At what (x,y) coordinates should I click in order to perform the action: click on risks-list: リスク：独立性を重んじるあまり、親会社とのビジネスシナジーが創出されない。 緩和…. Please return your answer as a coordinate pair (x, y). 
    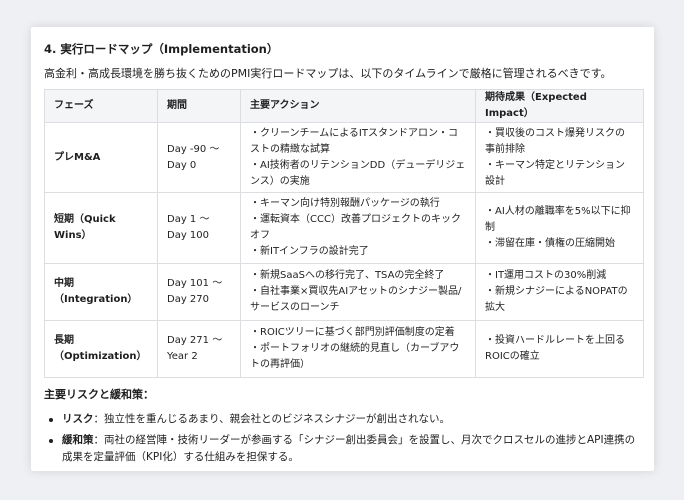
    Looking at the image, I should click on (343, 438).